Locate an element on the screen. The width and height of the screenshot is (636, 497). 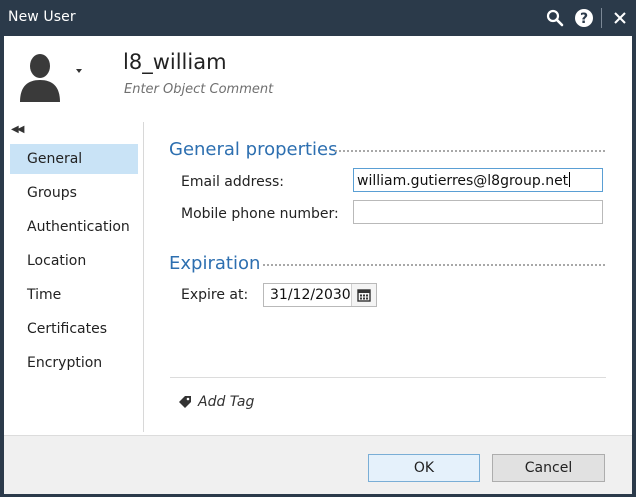
object-name: l8_william is located at coordinates (175, 62).